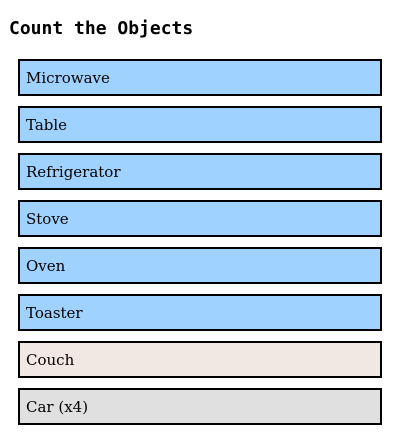 Image resolution: width=400 pixels, height=435 pixels. Describe the element at coordinates (200, 359) in the screenshot. I see `object-item-couch: Couch` at that location.